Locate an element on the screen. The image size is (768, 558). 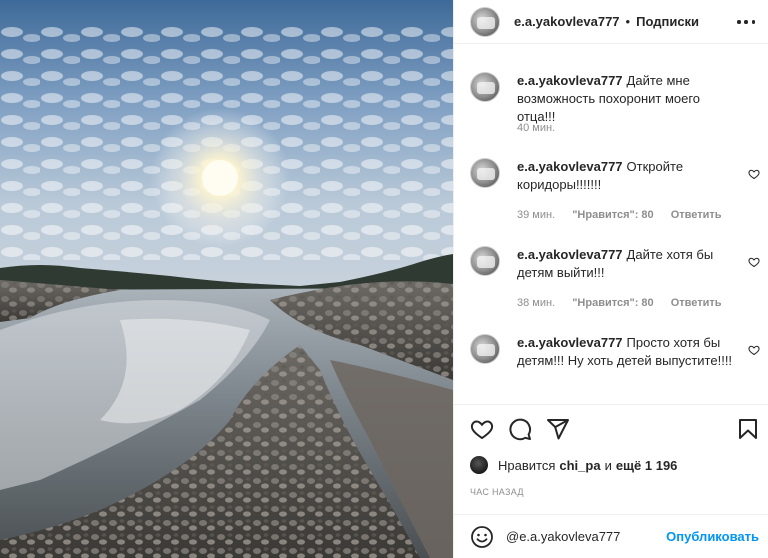
comment-meta: 40 мин. is located at coordinates (543, 128).